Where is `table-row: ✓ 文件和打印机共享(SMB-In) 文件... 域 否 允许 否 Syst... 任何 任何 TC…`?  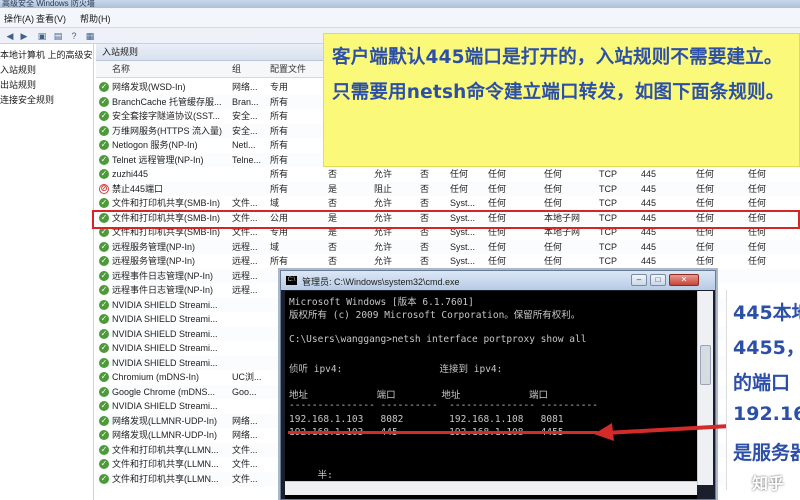 table-row: ✓ 文件和打印机共享(SMB-In) 文件... 域 否 允许 否 Syst... 任何 任何 TC… is located at coordinates (448, 203).